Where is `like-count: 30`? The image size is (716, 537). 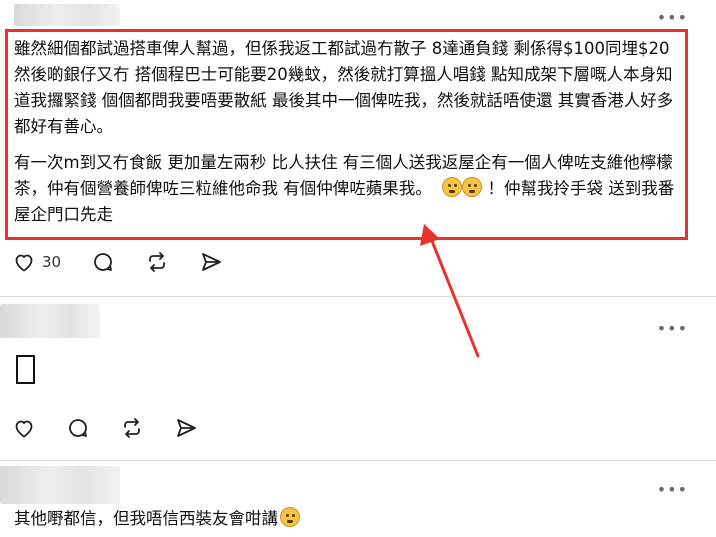 like-count: 30 is located at coordinates (52, 262).